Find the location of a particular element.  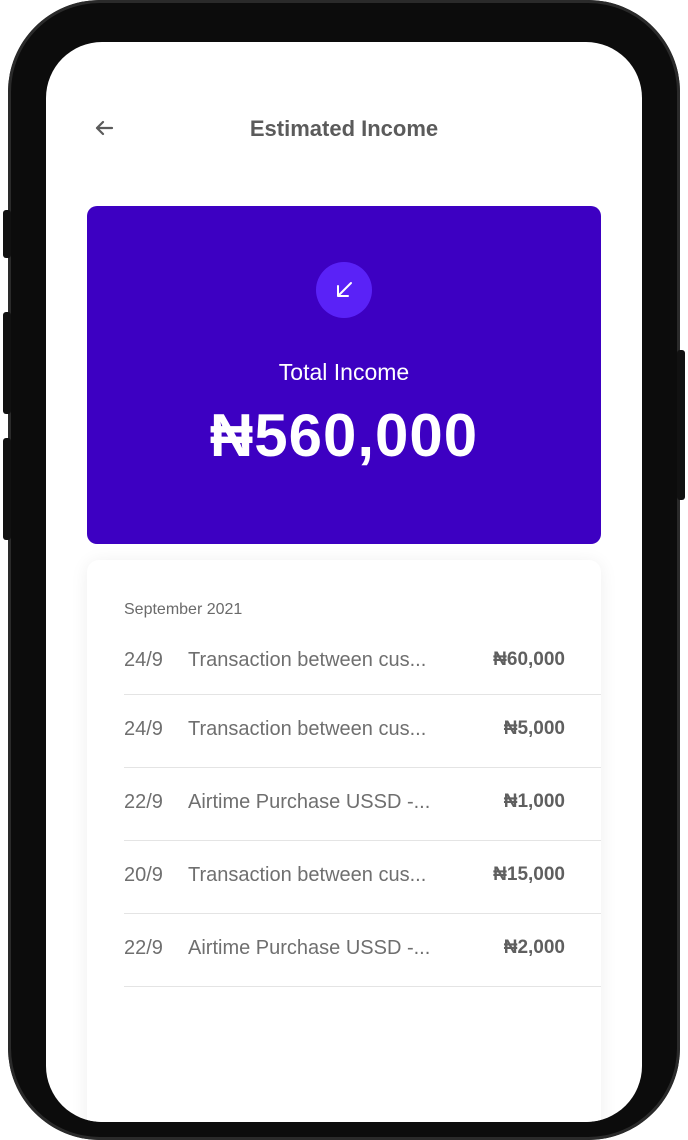

phone-power-button is located at coordinates (681, 425).